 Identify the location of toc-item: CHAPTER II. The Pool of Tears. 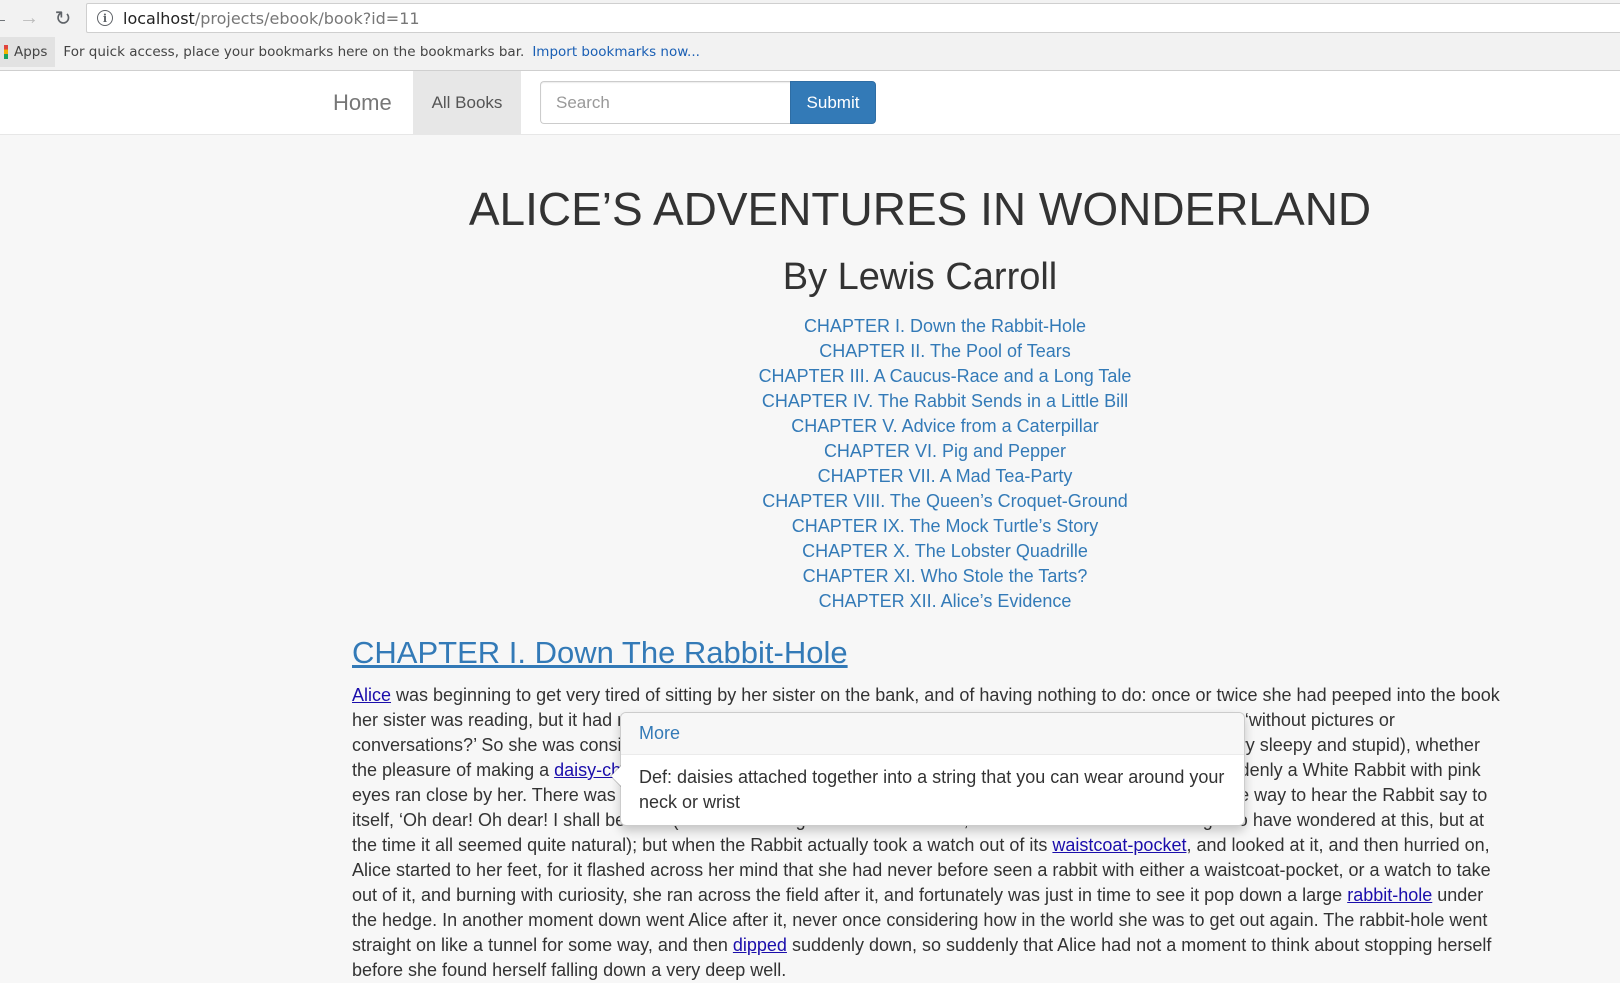
(945, 351).